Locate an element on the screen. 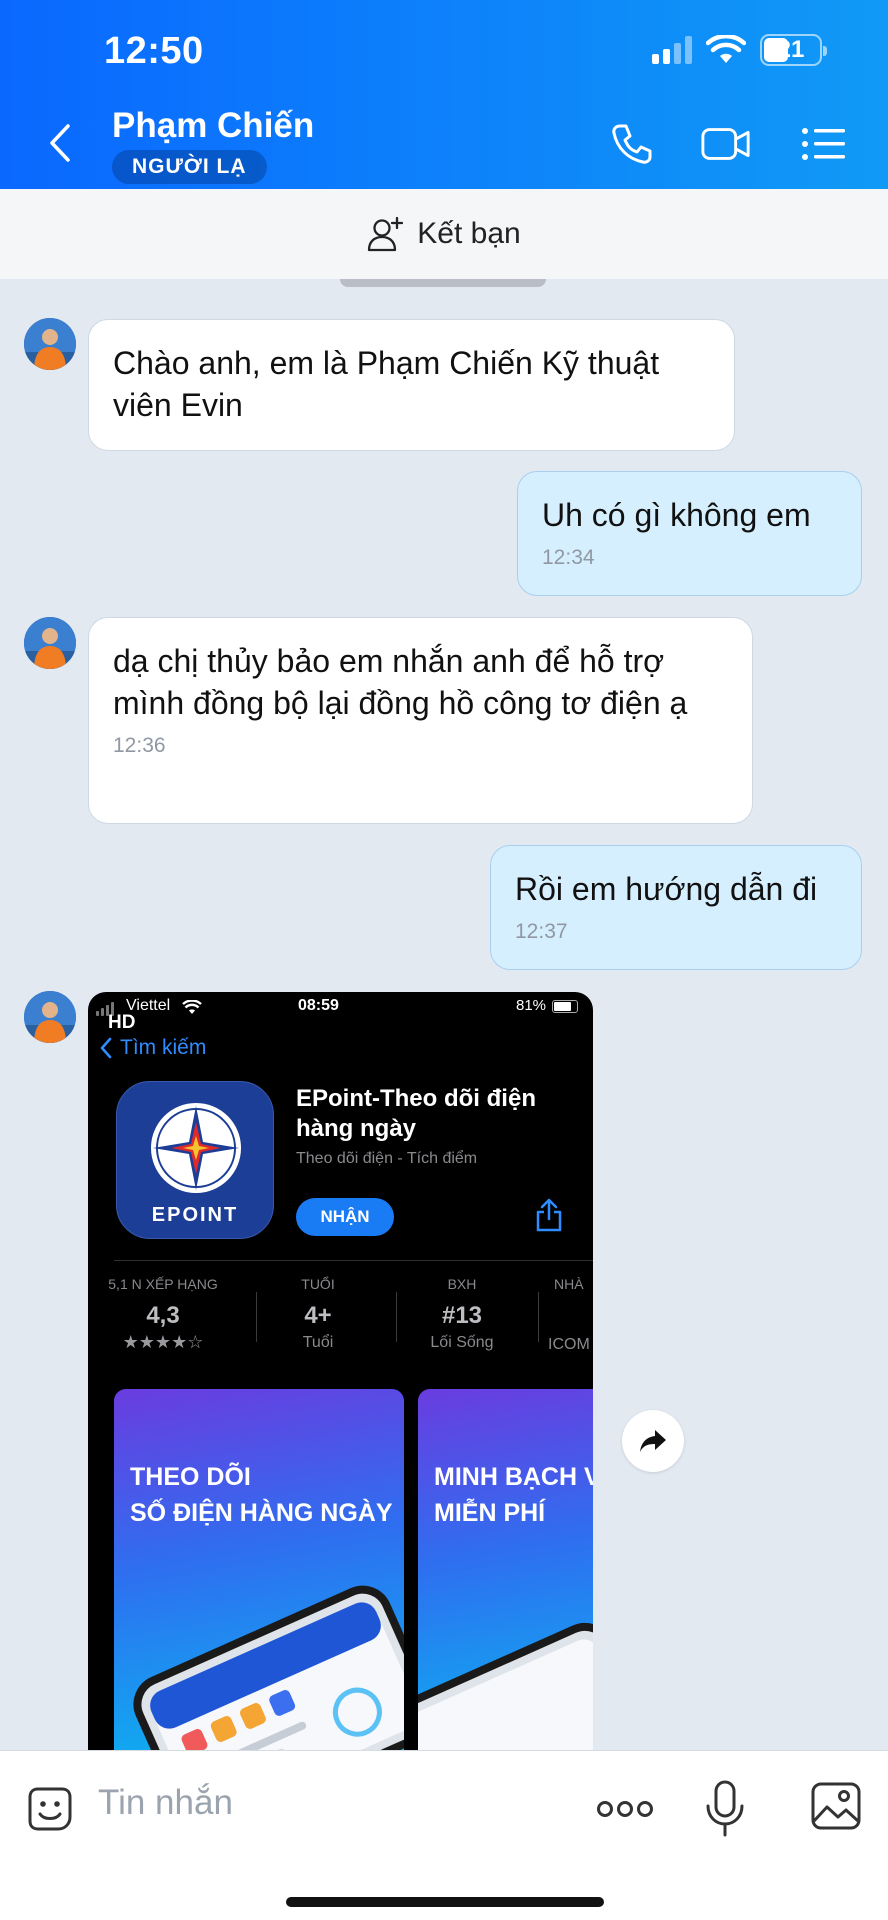  stat-sub: Lối Sống is located at coordinates (462, 1342).